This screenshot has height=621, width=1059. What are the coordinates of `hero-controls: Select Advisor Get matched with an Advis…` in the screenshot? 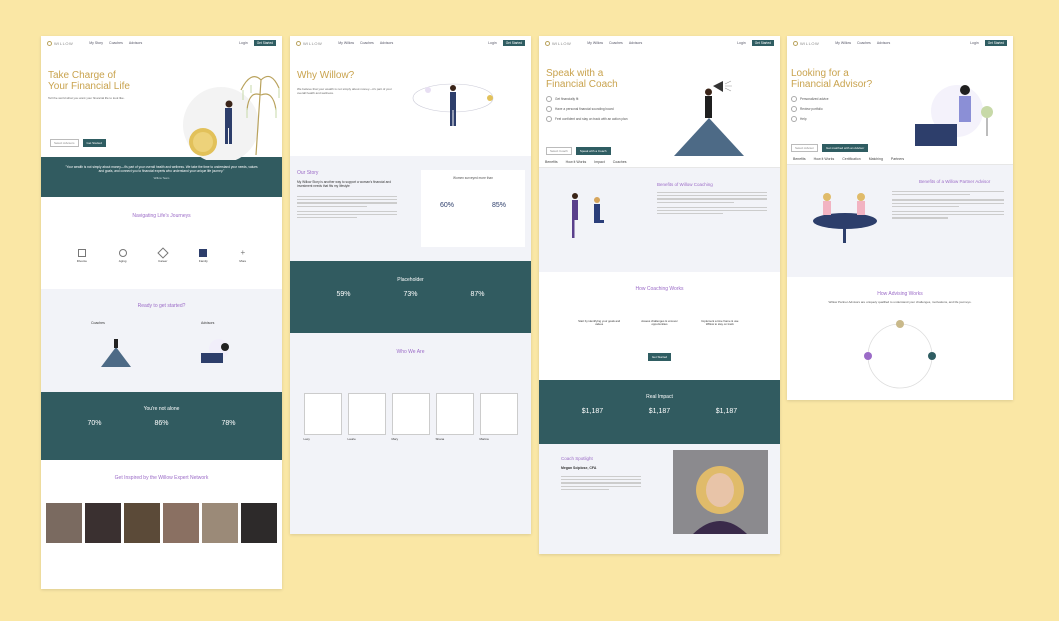 It's located at (830, 148).